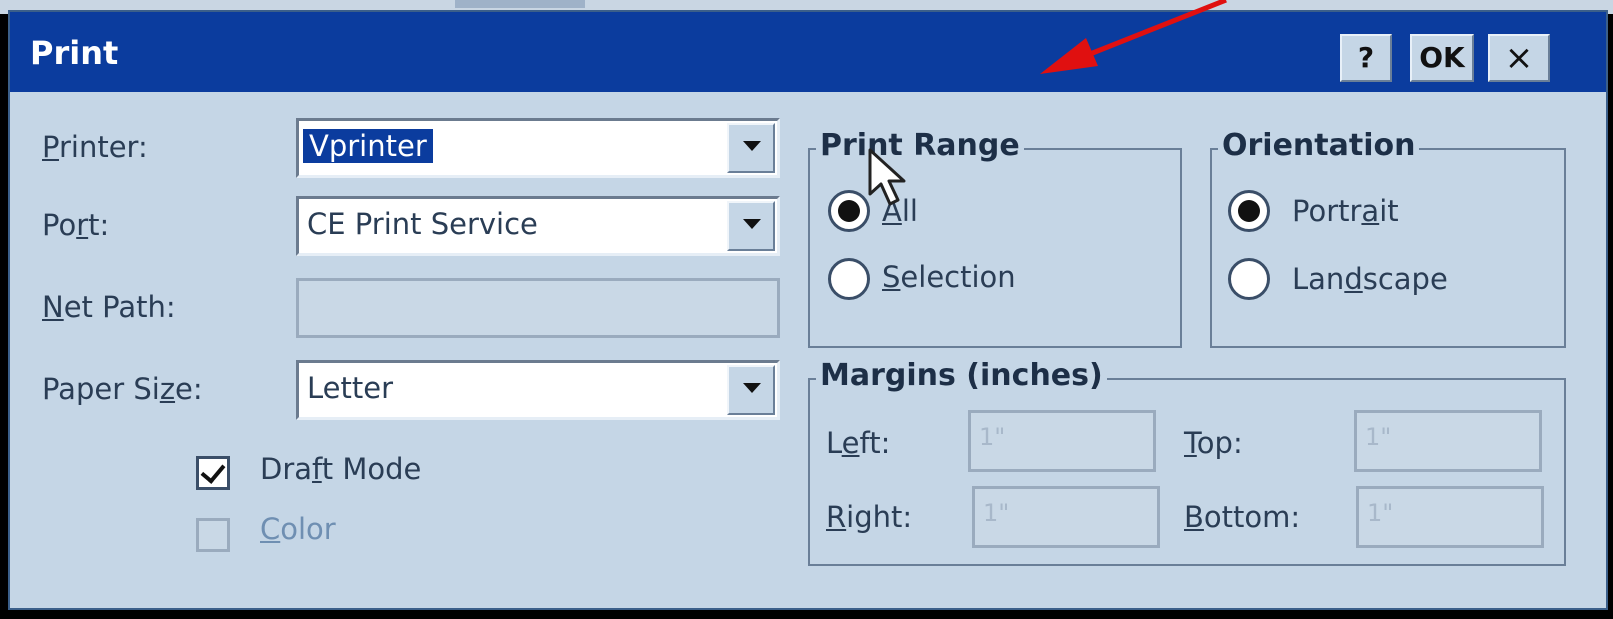  What do you see at coordinates (808, 52) in the screenshot?
I see `title-bar: Print ? OK ×` at bounding box center [808, 52].